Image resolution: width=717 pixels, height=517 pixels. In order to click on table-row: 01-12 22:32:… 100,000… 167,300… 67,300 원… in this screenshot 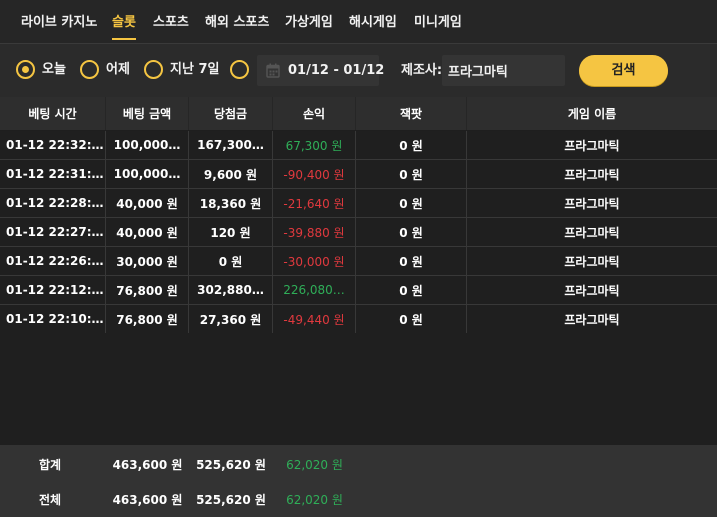, I will do `click(358, 145)`.